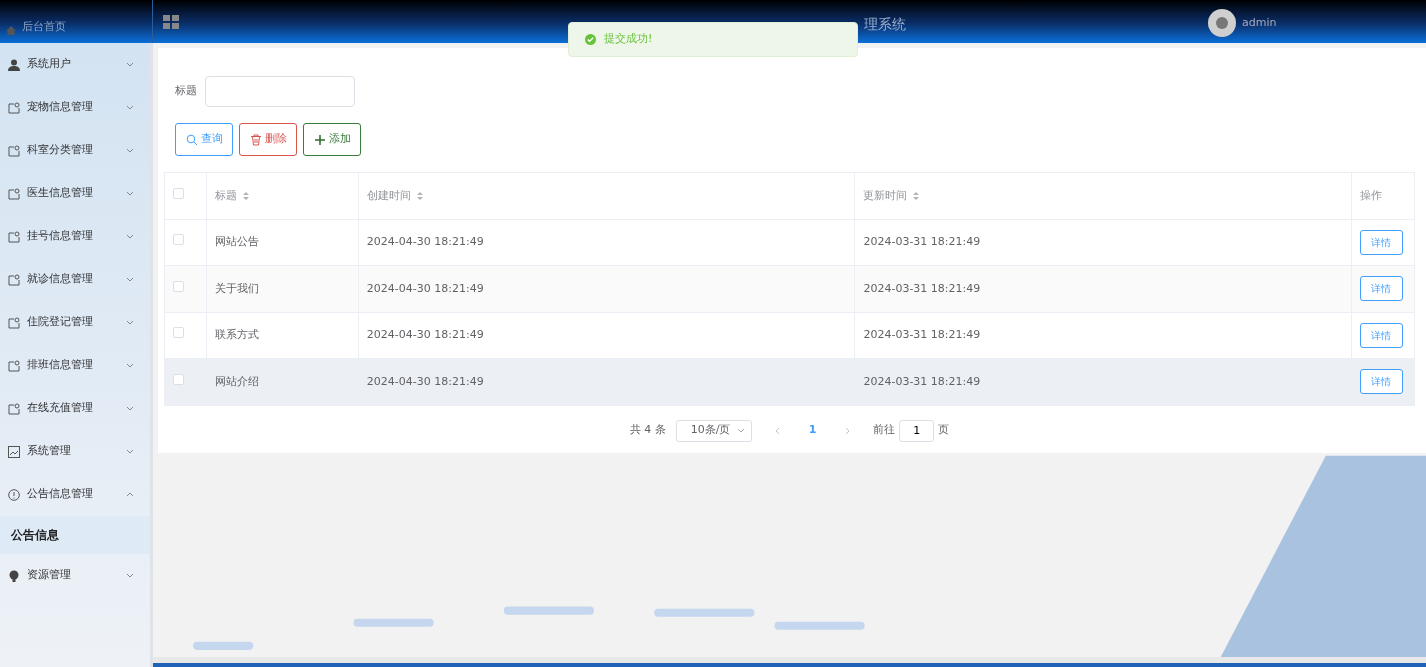 The width and height of the screenshot is (1426, 667). What do you see at coordinates (885, 24) in the screenshot?
I see `app-title: 理系统` at bounding box center [885, 24].